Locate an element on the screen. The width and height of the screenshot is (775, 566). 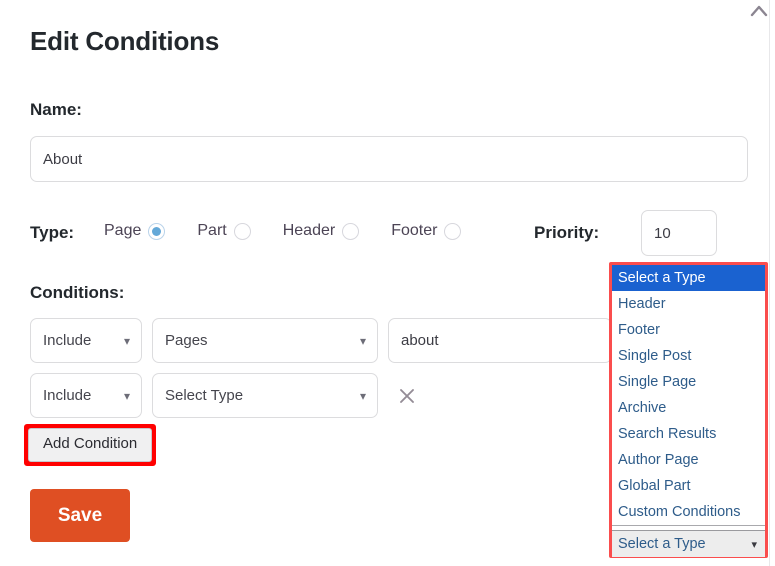
close-x-icon is located at coordinates (407, 396).